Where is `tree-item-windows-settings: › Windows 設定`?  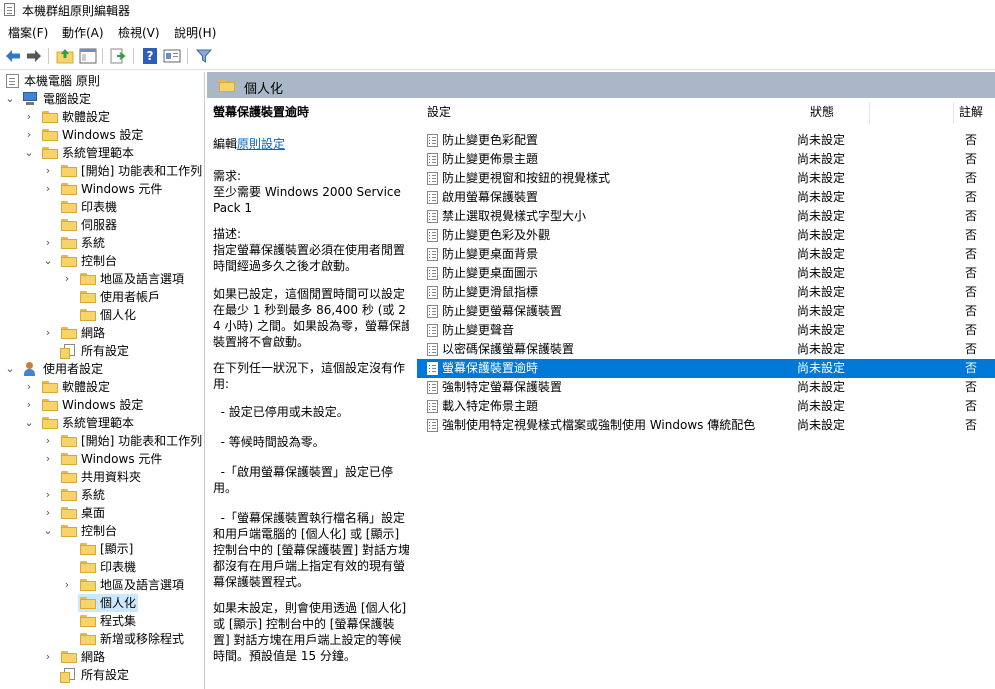 tree-item-windows-settings: › Windows 設定 is located at coordinates (102, 135).